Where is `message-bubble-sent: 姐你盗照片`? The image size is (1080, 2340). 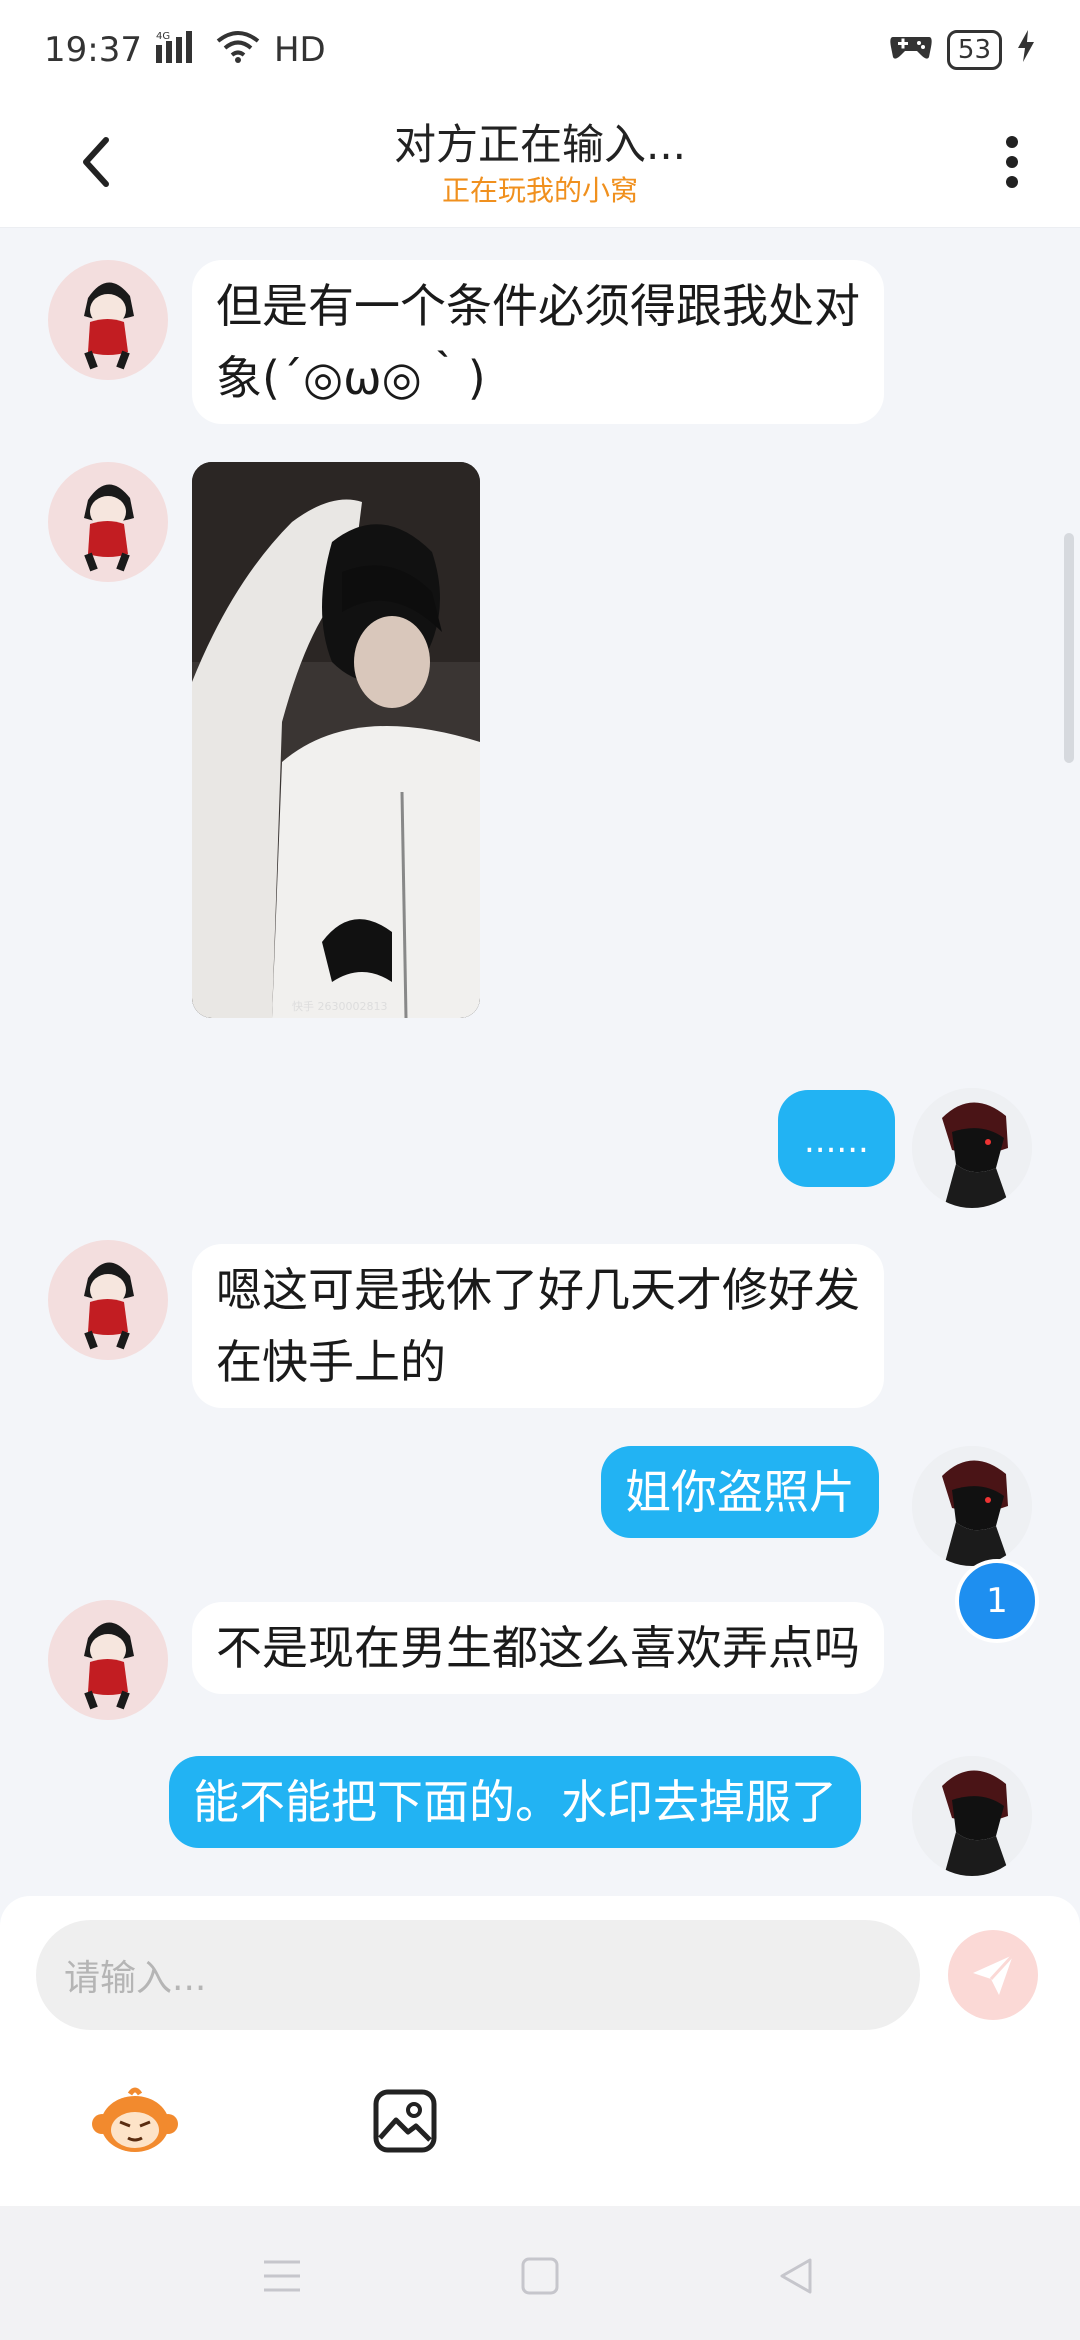
message-bubble-sent: 姐你盗照片 is located at coordinates (740, 1492).